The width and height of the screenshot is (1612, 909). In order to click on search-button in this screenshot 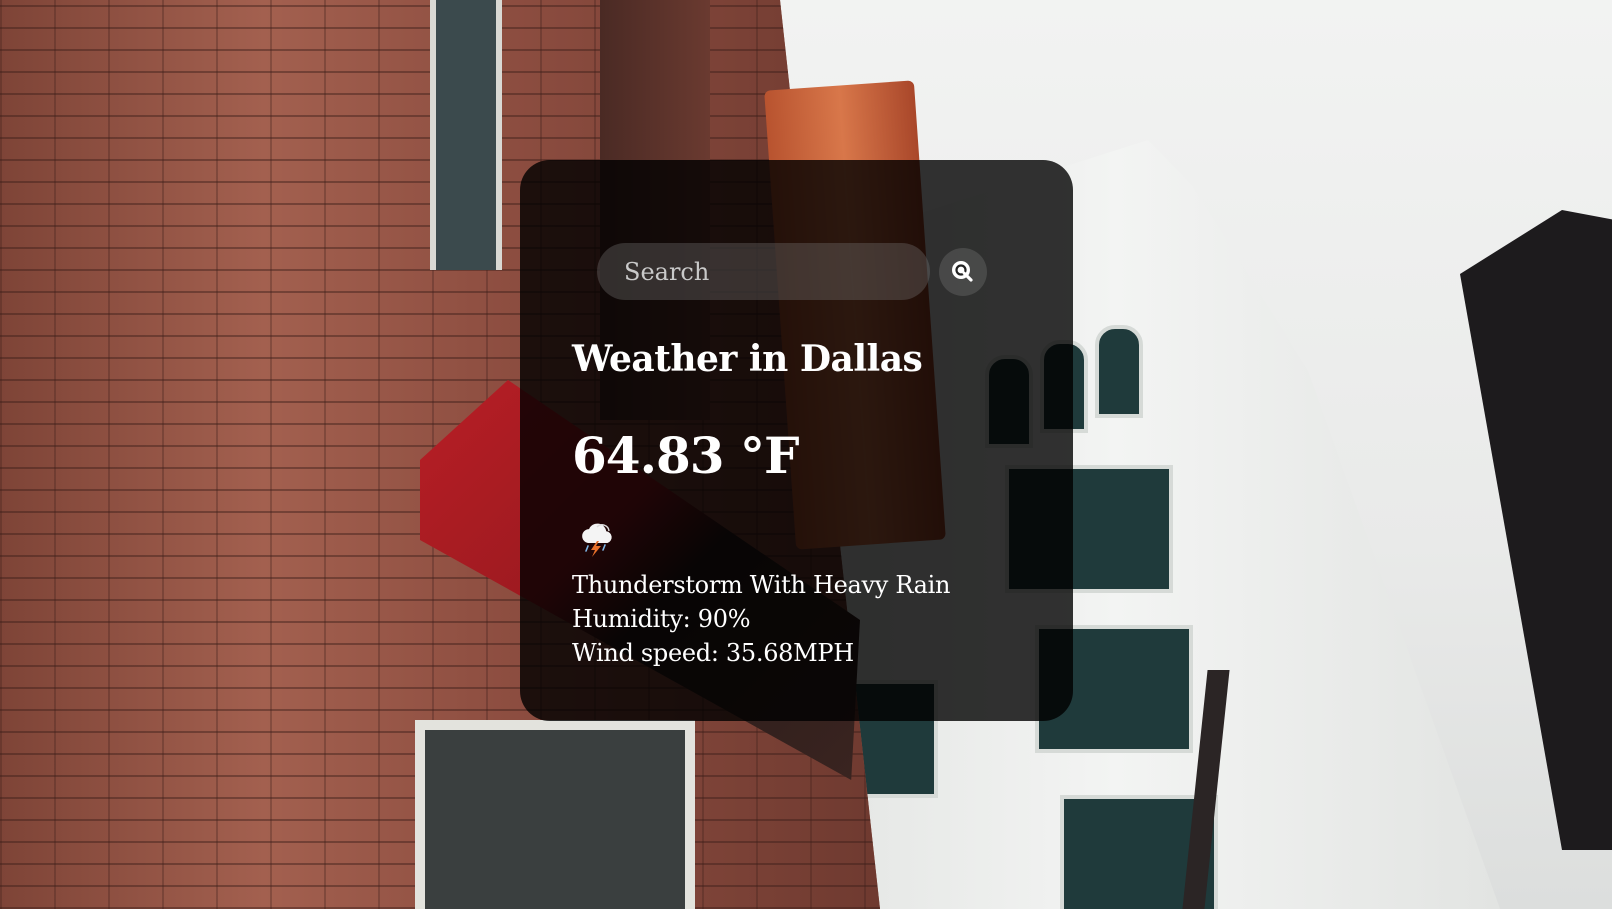, I will do `click(963, 271)`.